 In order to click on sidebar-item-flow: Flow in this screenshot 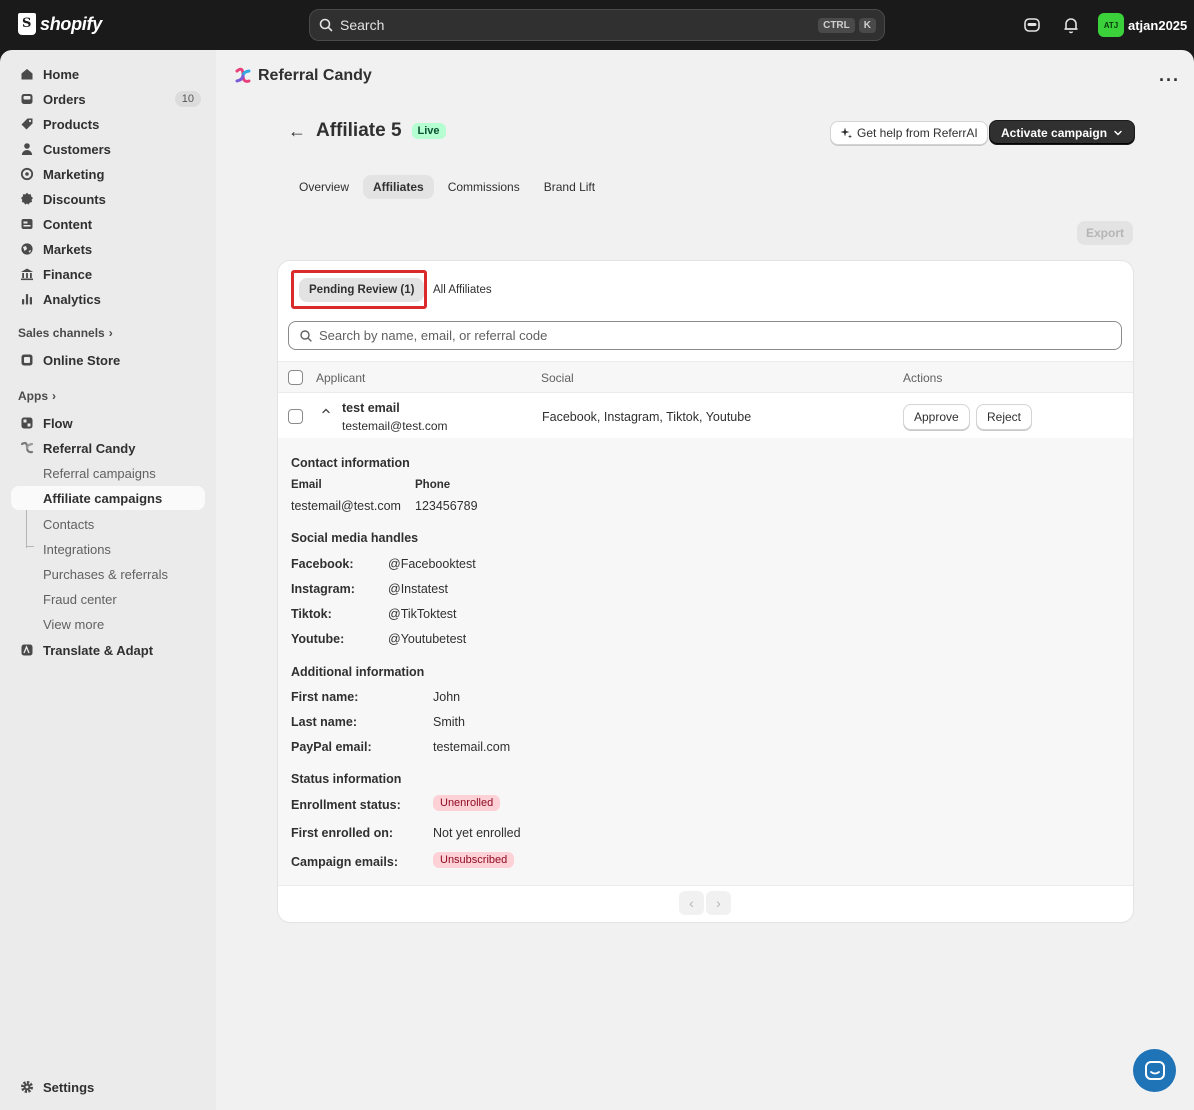, I will do `click(108, 423)`.